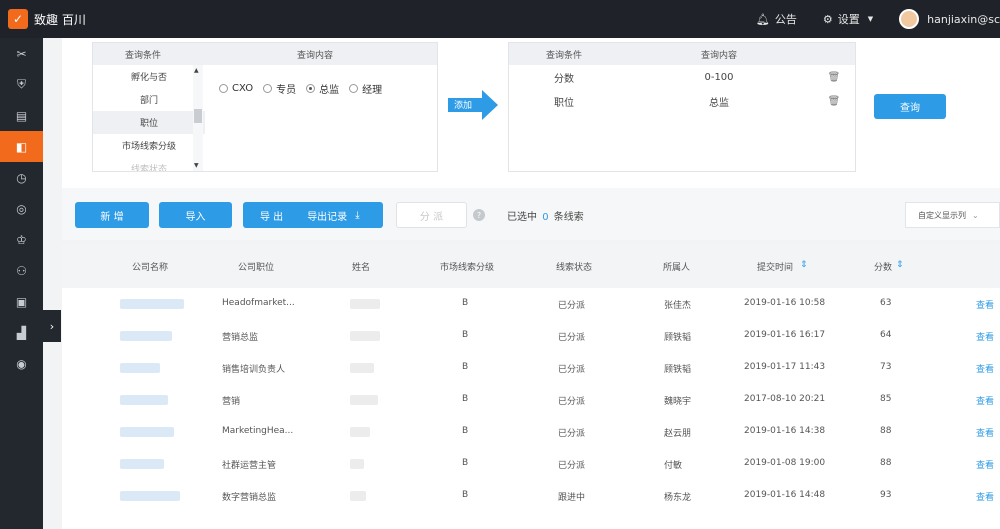 Image resolution: width=1000 pixels, height=529 pixels. I want to click on radio-manager: 经理, so click(365, 88).